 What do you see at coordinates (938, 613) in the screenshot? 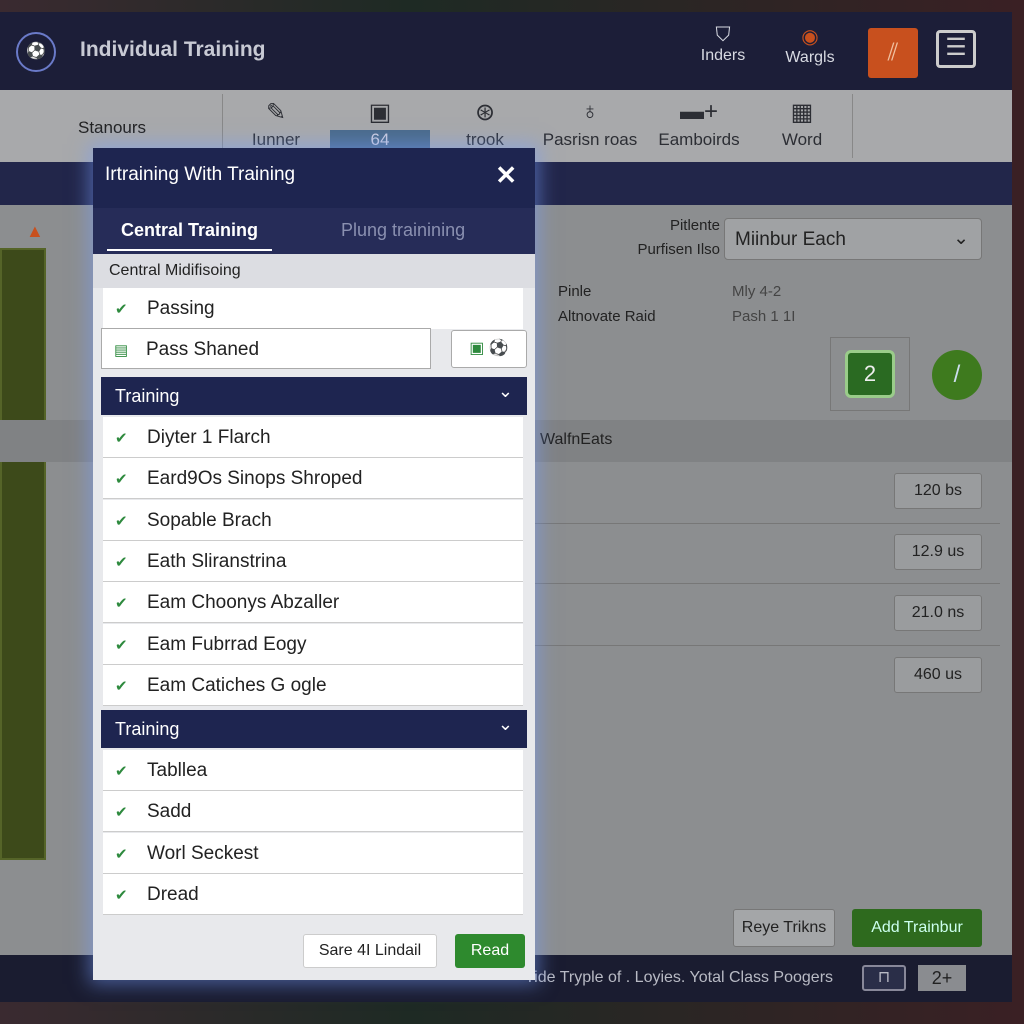
I see `value-box: 21.0 ns` at bounding box center [938, 613].